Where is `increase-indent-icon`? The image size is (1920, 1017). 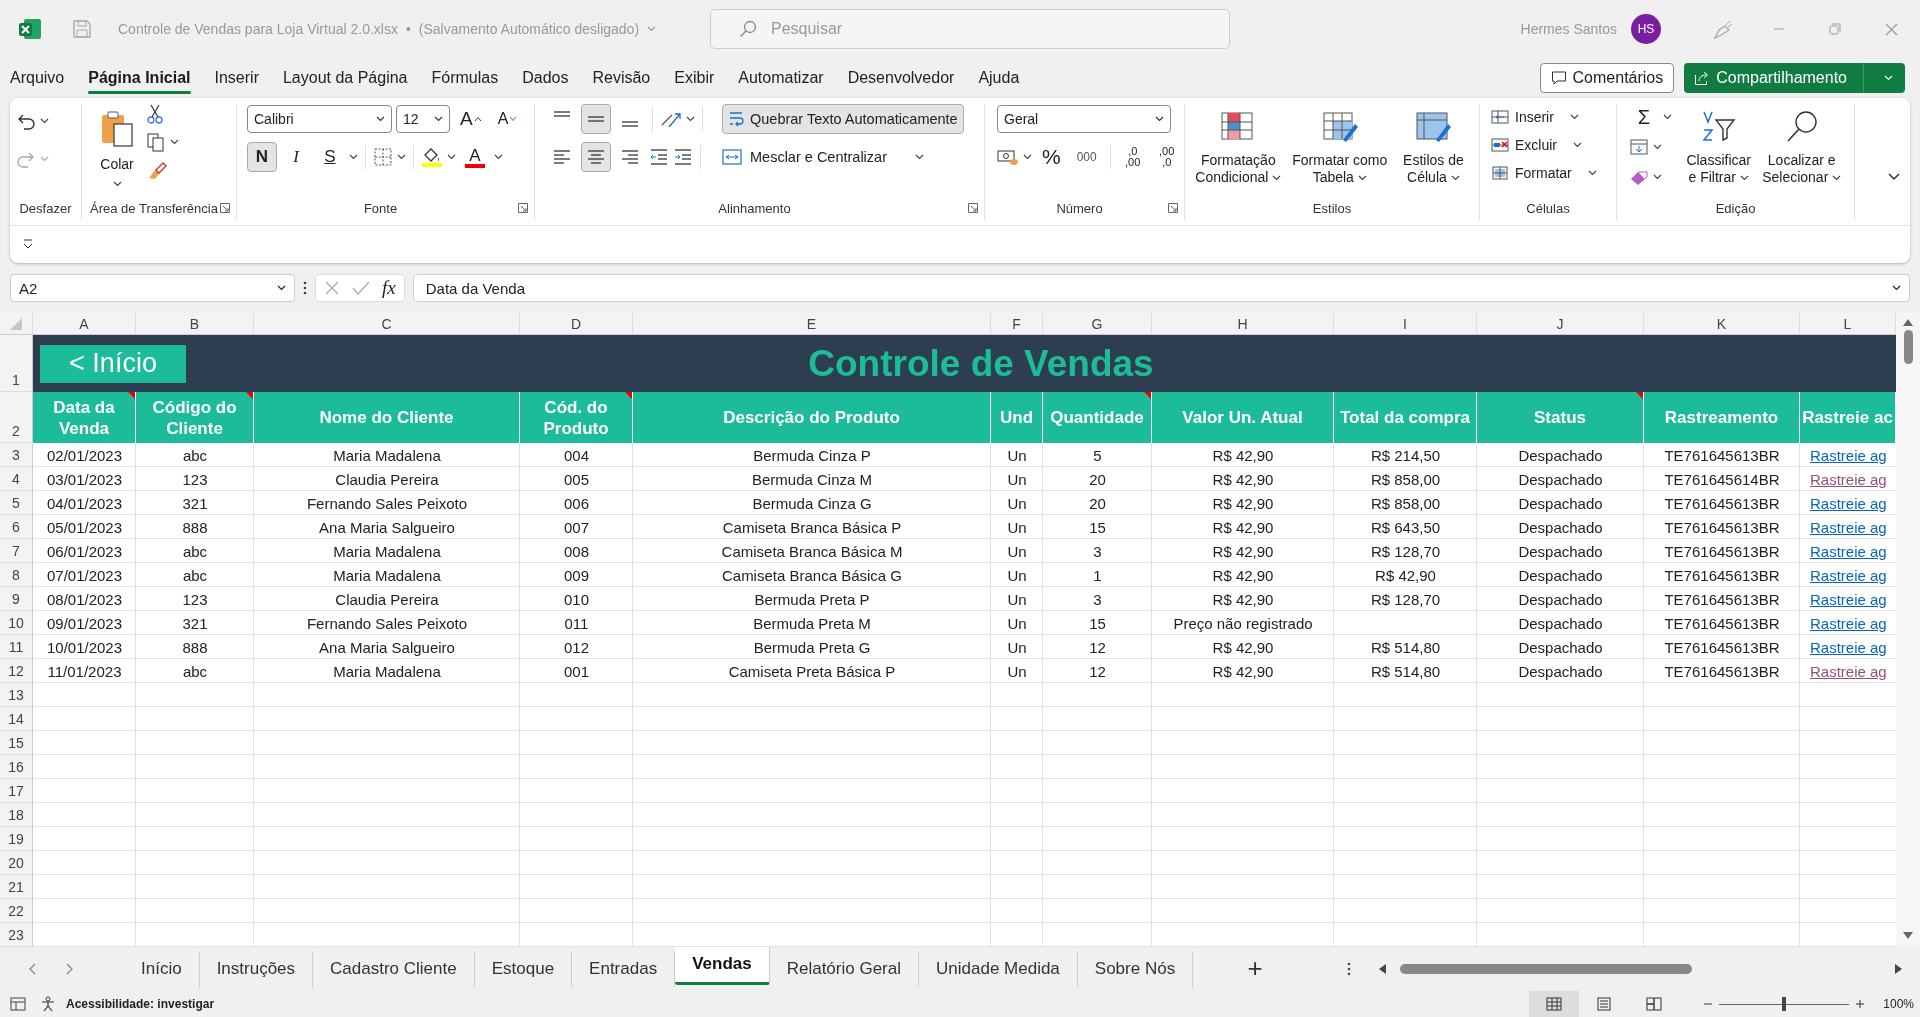
increase-indent-icon is located at coordinates (683, 157).